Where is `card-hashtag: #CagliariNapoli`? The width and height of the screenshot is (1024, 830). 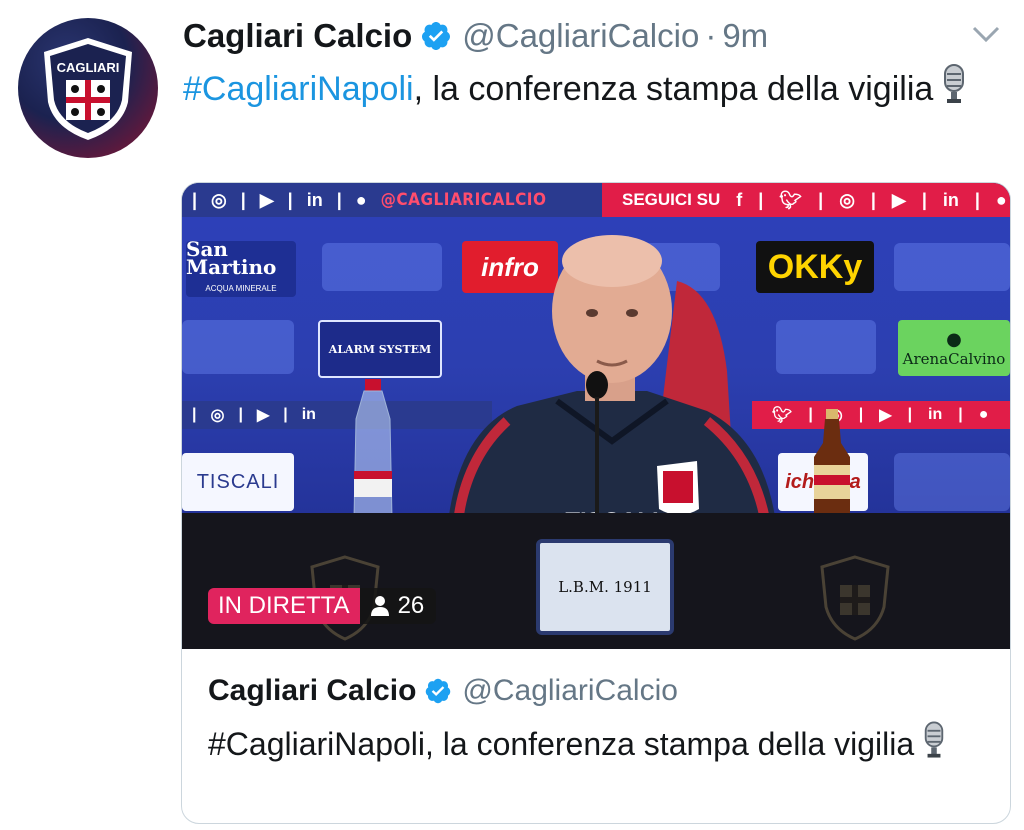 card-hashtag: #CagliariNapoli is located at coordinates (316, 744).